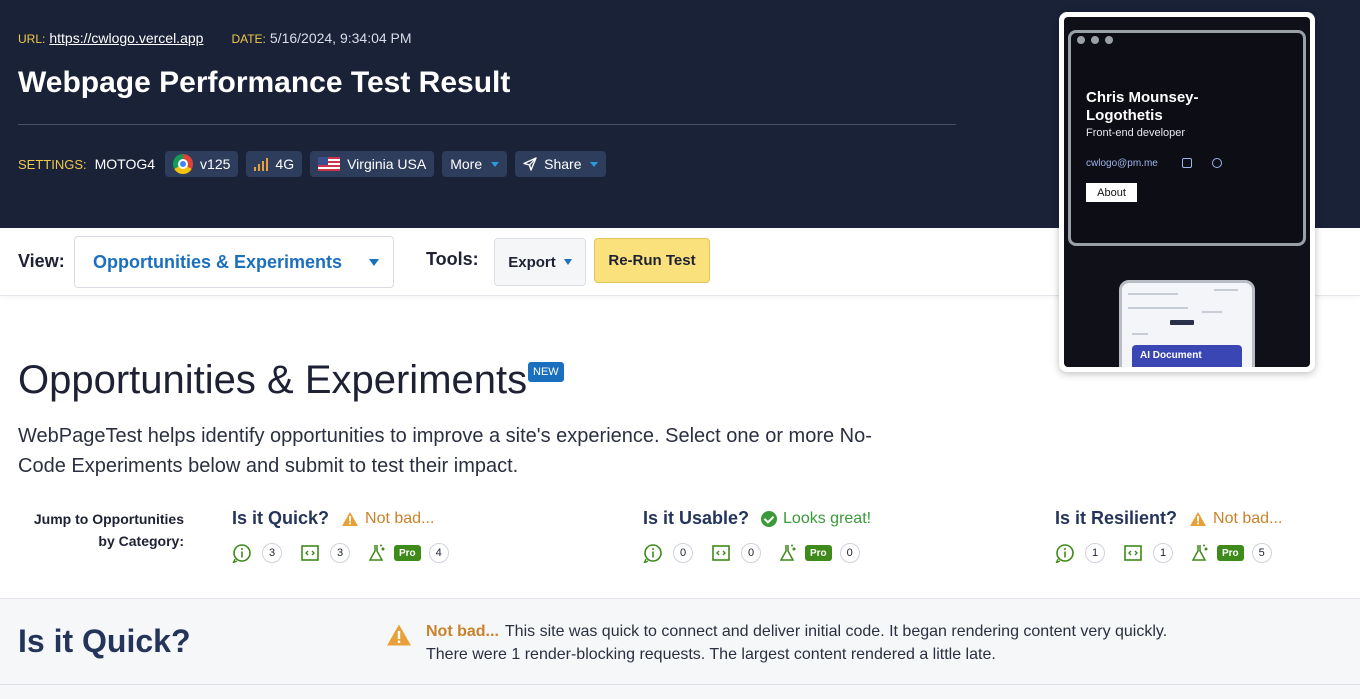  What do you see at coordinates (849, 553) in the screenshot?
I see `experiments-count: 0` at bounding box center [849, 553].